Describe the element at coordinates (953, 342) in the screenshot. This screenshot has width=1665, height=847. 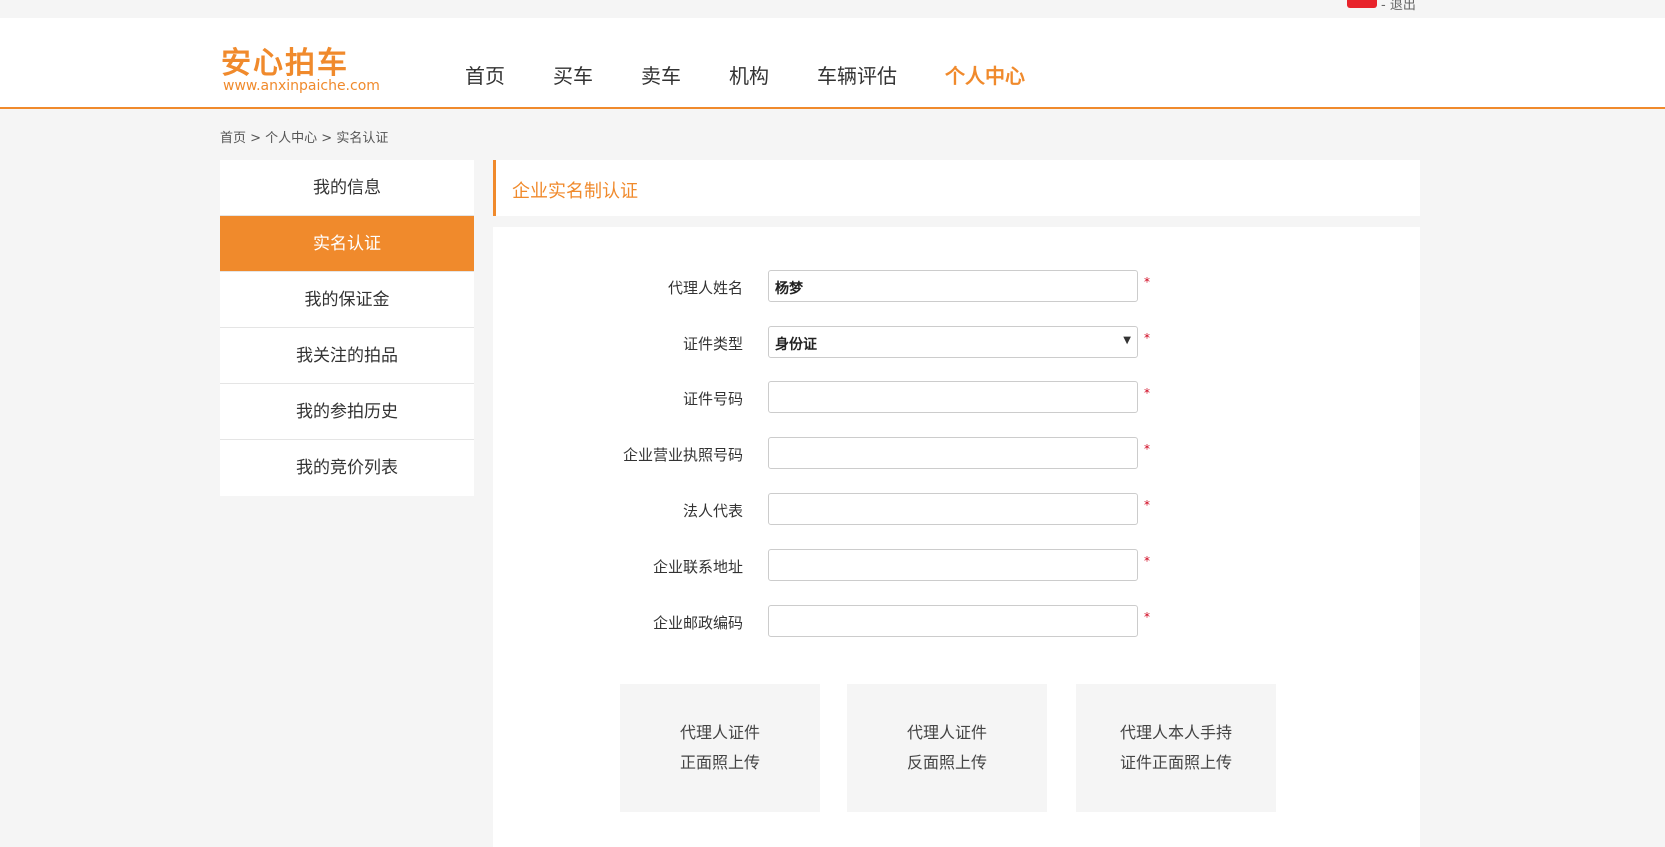
I see `id-type-select: 身份证 ▼` at that location.